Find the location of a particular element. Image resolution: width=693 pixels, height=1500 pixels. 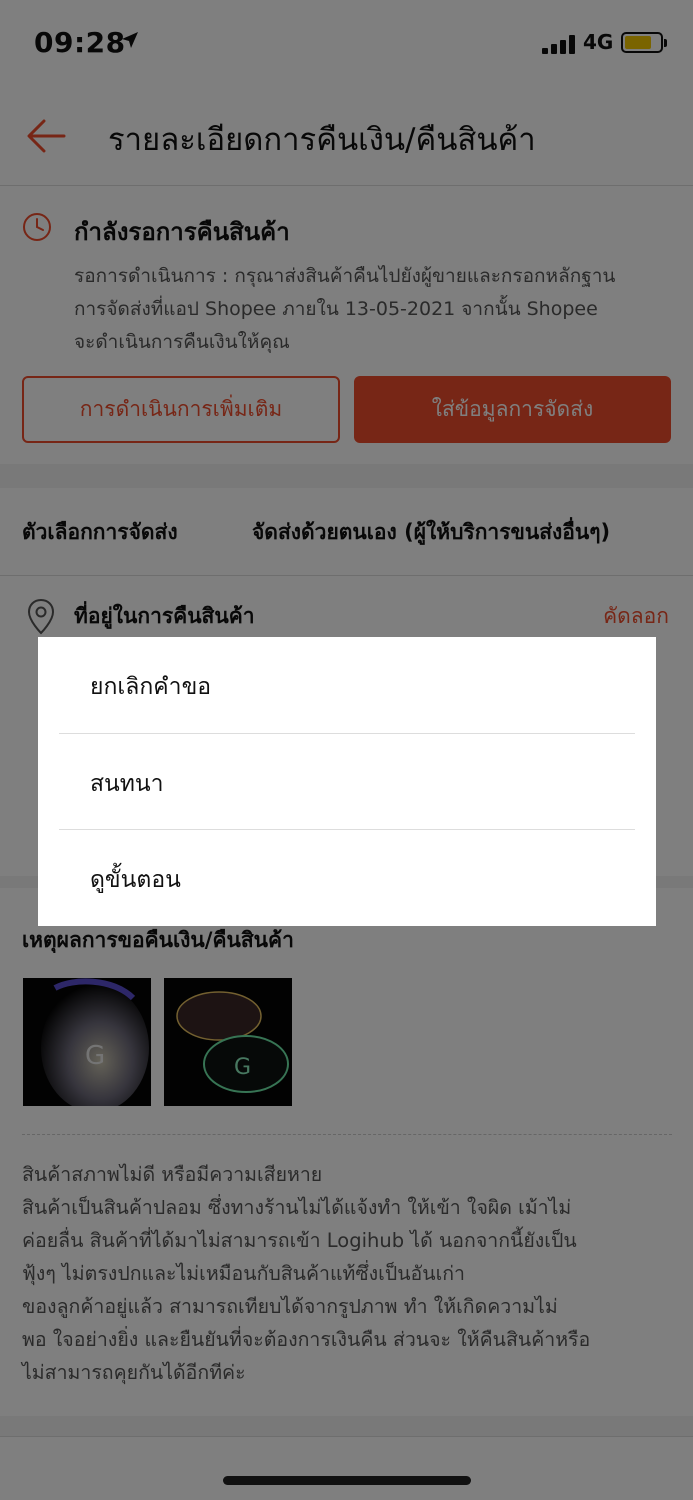

menu-item-label: สนทนา is located at coordinates (127, 784).